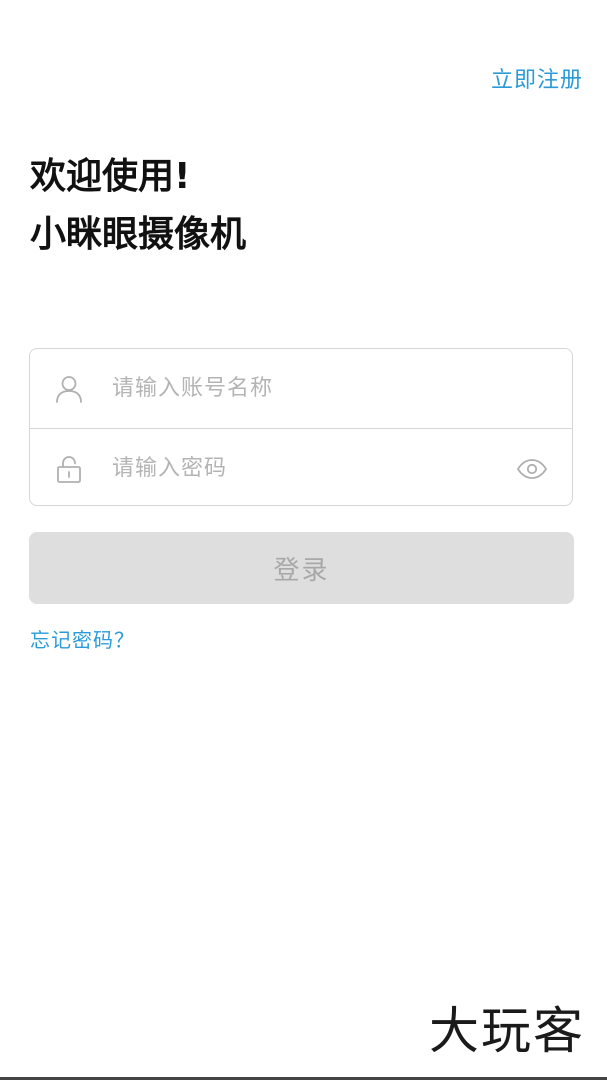  I want to click on register-link: 立即注册, so click(537, 78).